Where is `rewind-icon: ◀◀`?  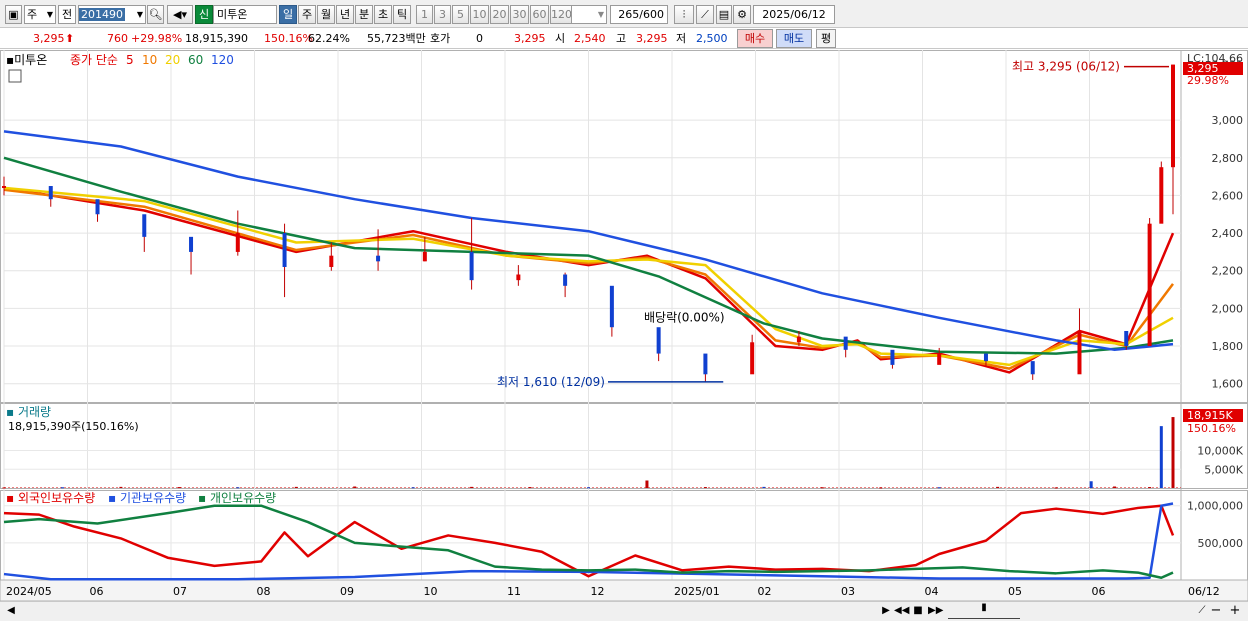
rewind-icon: ◀◀ is located at coordinates (901, 611).